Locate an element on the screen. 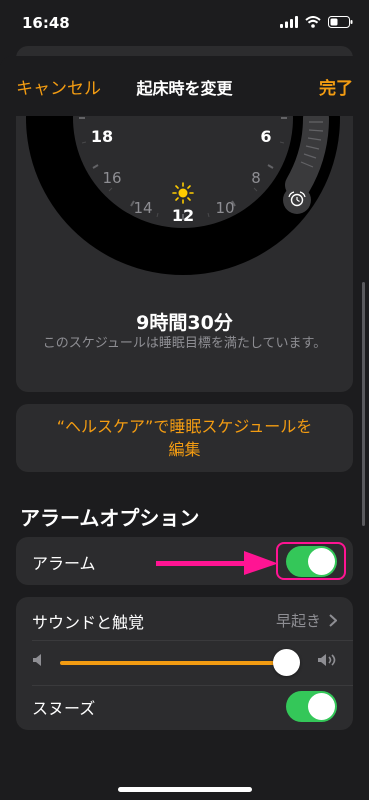 Image resolution: width=369 pixels, height=800 pixels. annotation-arrow is located at coordinates (217, 563).